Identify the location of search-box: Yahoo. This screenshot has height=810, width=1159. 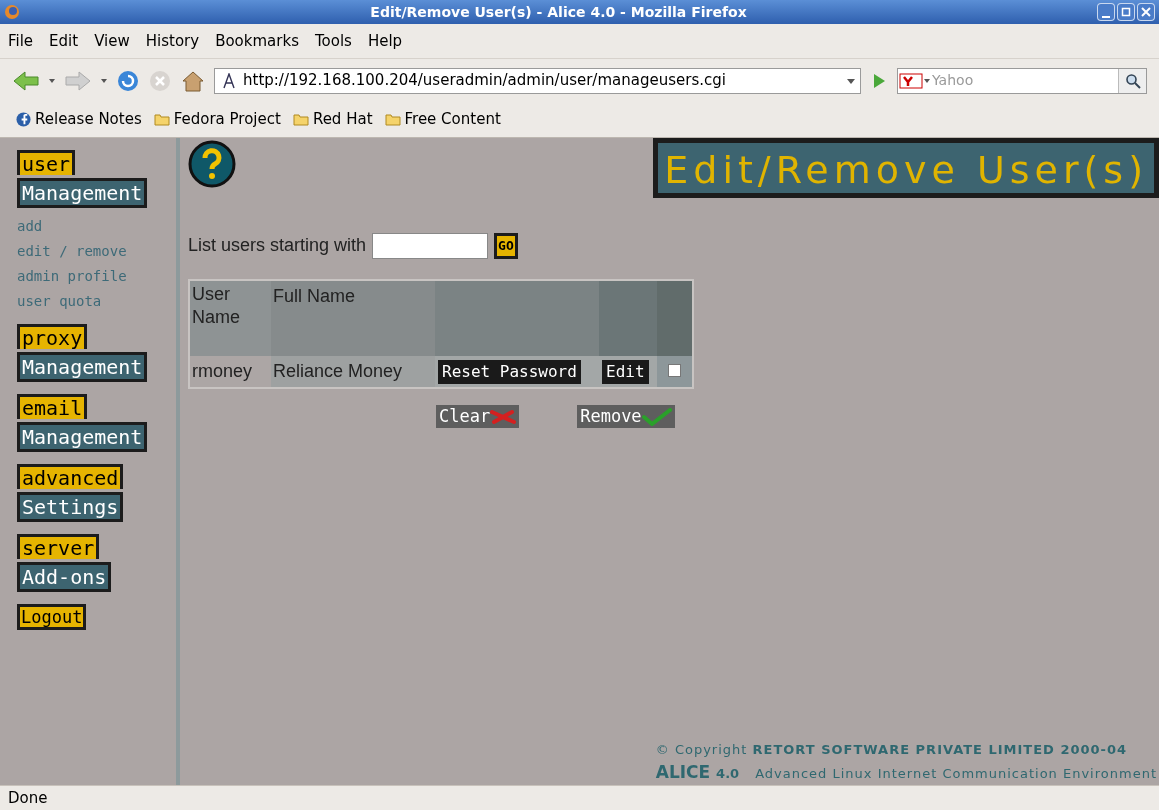
(1022, 80).